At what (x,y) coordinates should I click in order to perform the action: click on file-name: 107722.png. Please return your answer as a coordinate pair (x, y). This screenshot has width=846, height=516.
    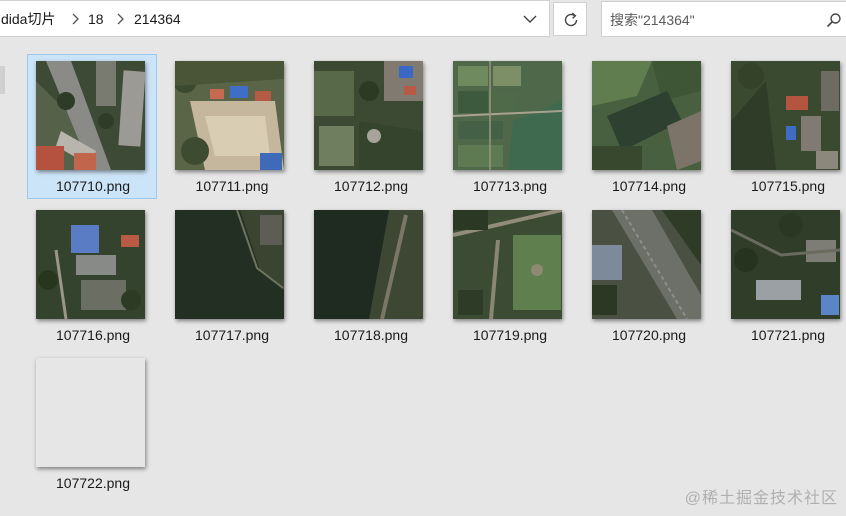
    Looking at the image, I should click on (93, 483).